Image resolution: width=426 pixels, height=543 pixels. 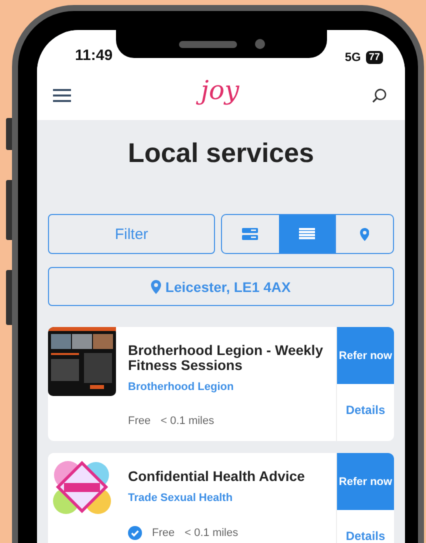 I want to click on menu-icon, so click(x=62, y=95).